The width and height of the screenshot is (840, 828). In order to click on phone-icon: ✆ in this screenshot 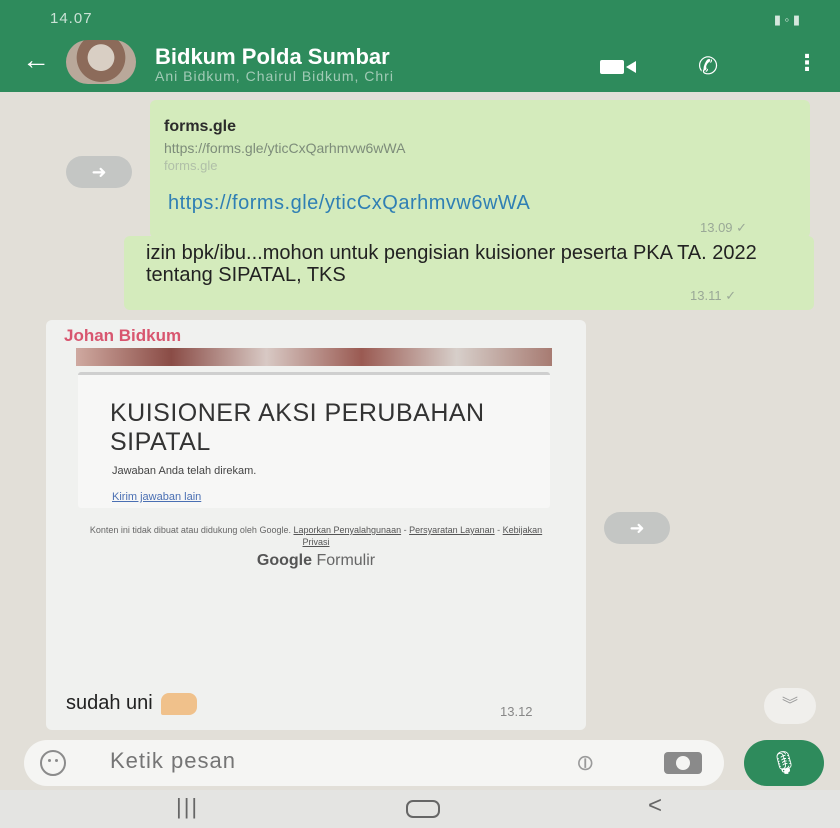, I will do `click(708, 66)`.